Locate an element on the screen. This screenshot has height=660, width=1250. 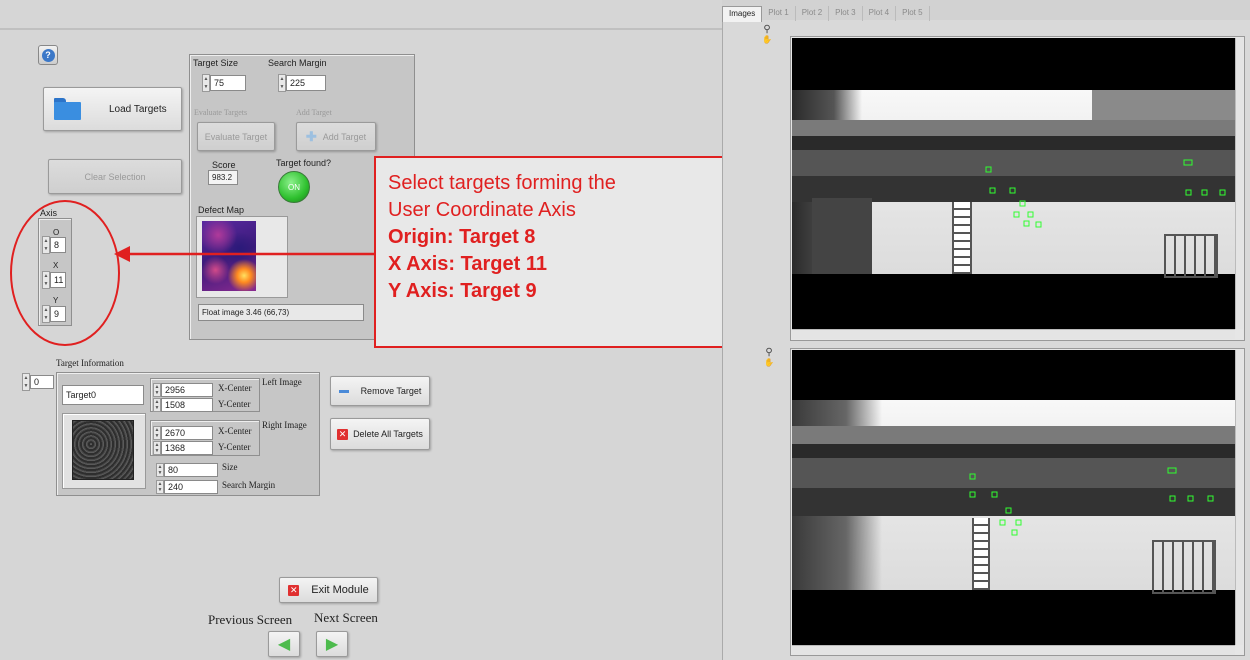
exit-module-label: Exit Module is located at coordinates (340, 590).